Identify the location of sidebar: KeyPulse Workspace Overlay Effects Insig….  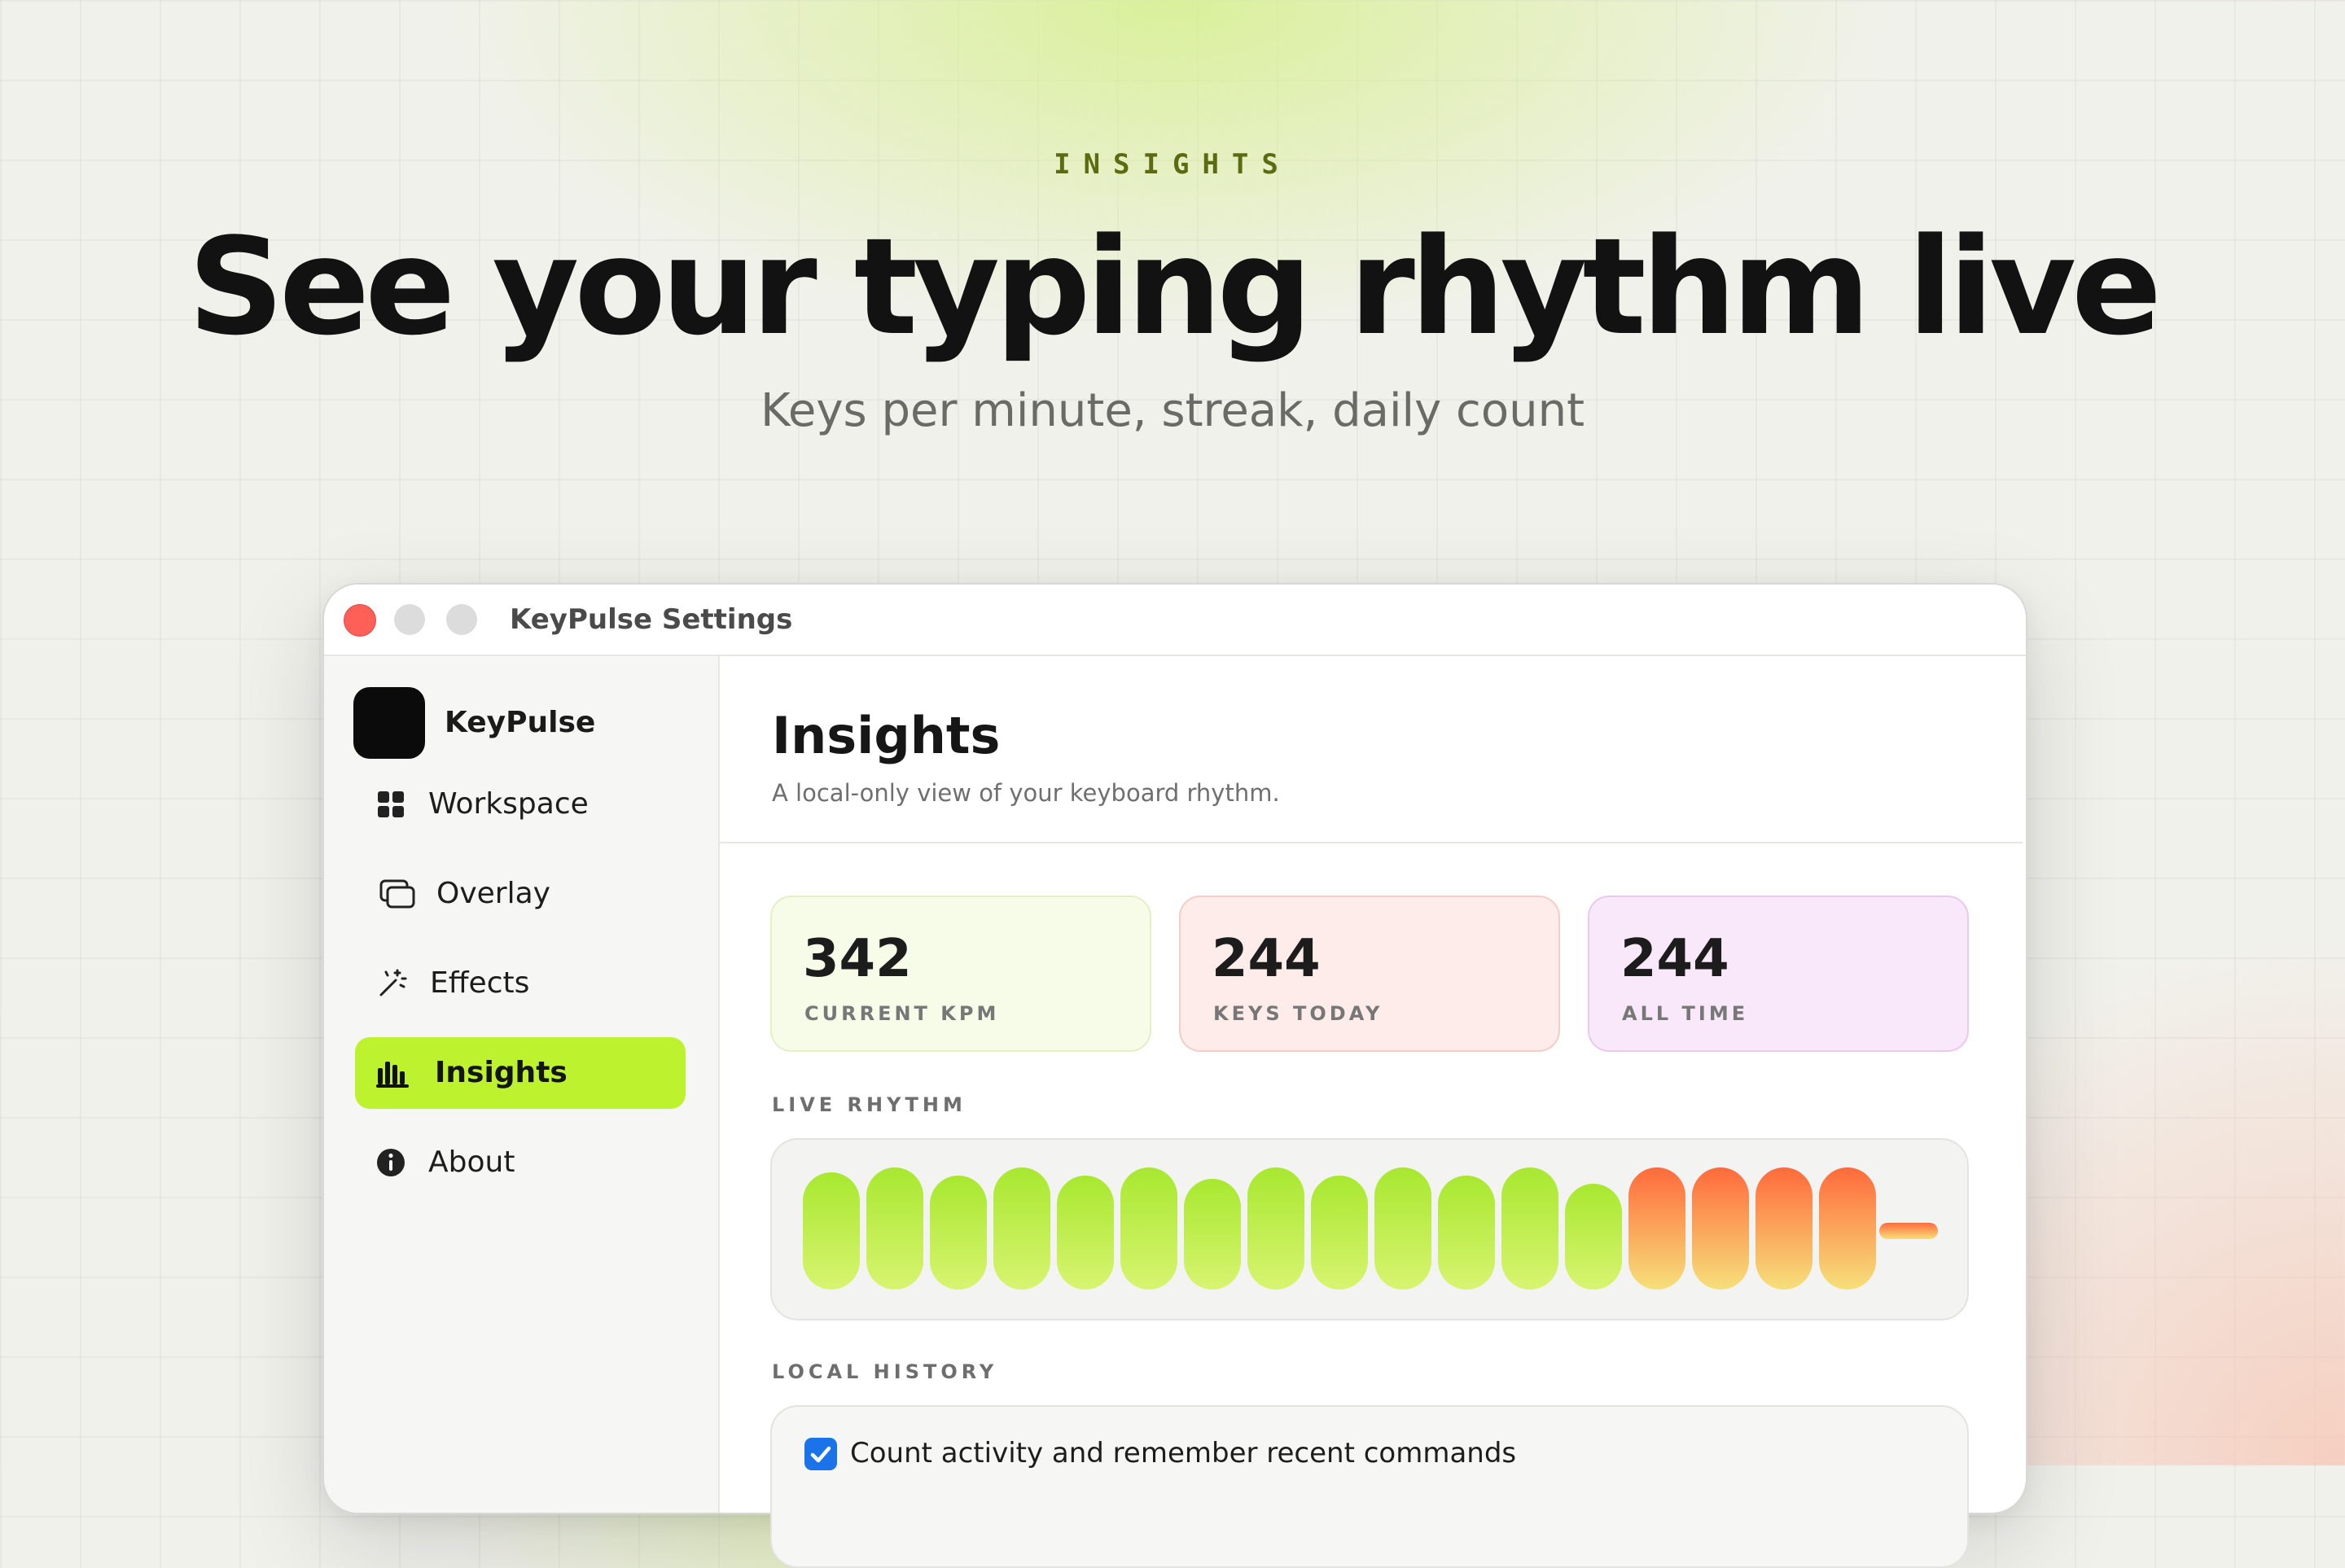
(522, 1084).